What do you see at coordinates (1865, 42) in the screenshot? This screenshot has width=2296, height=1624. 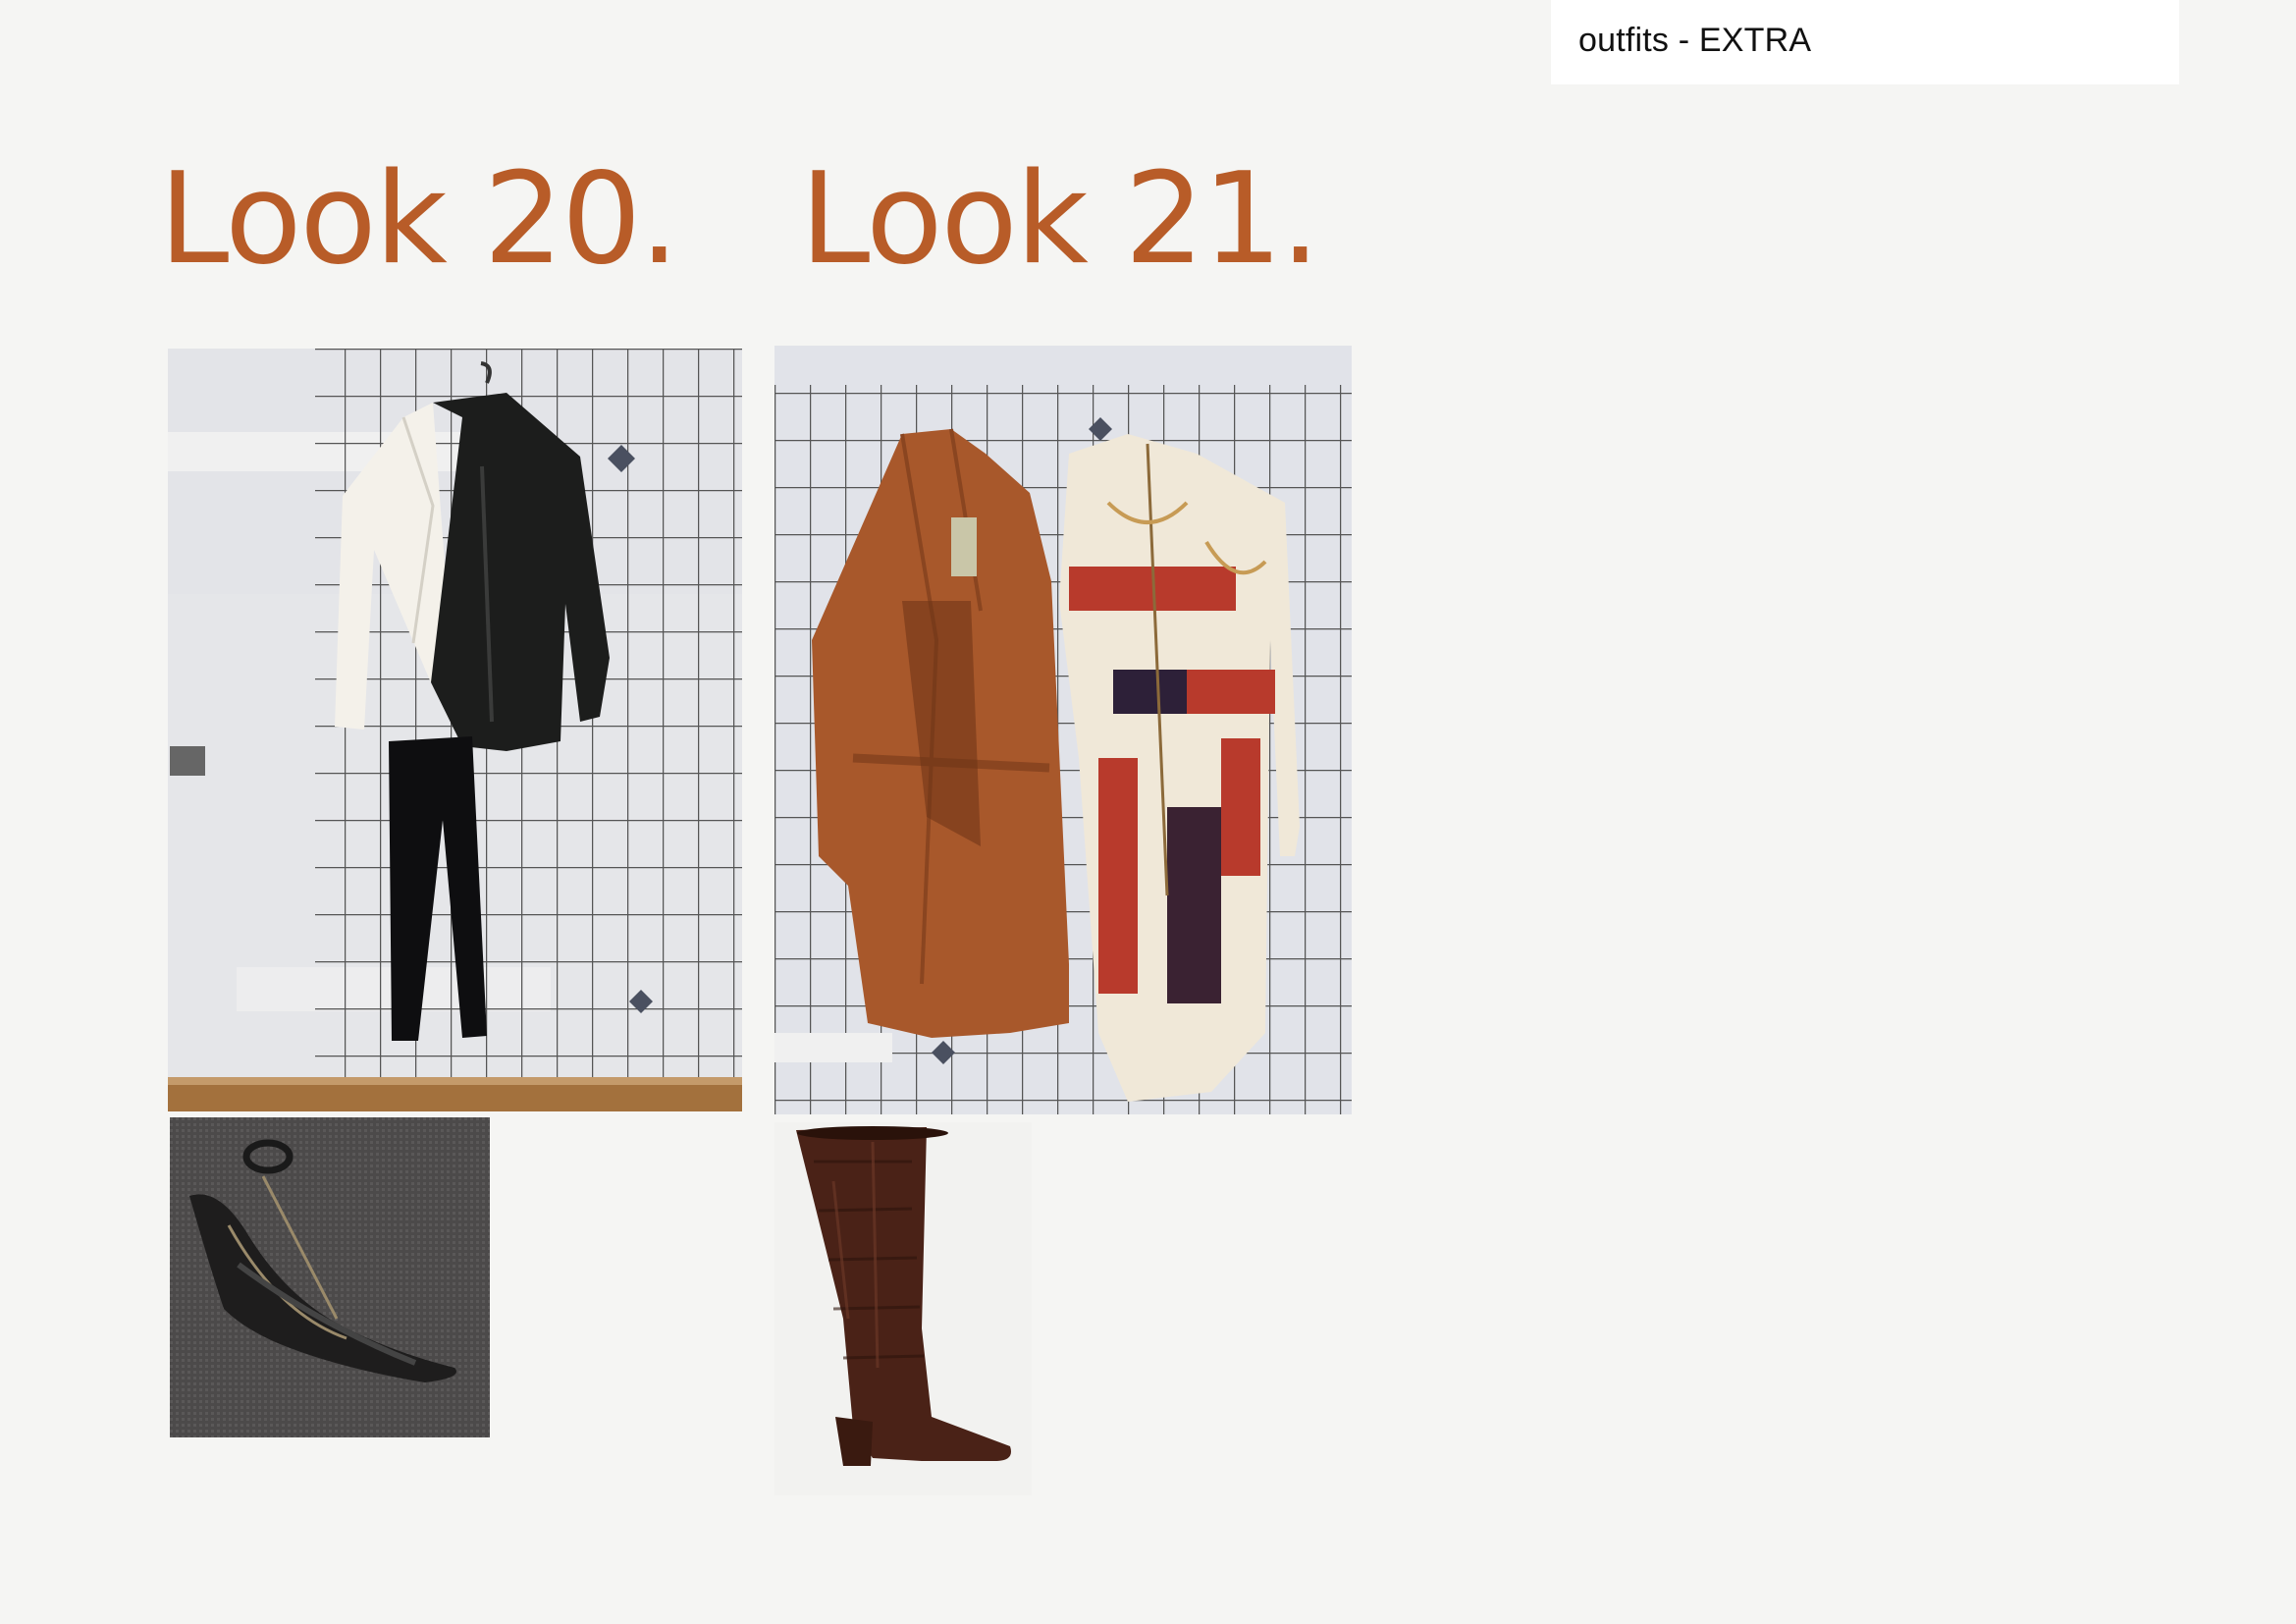 I see `section-header-tab: outfits - EXTRA` at bounding box center [1865, 42].